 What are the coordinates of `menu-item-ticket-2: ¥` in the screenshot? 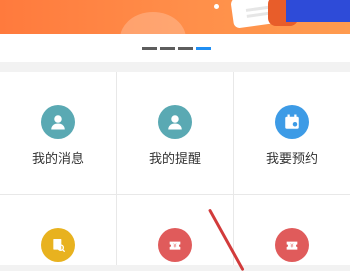 It's located at (292, 230).